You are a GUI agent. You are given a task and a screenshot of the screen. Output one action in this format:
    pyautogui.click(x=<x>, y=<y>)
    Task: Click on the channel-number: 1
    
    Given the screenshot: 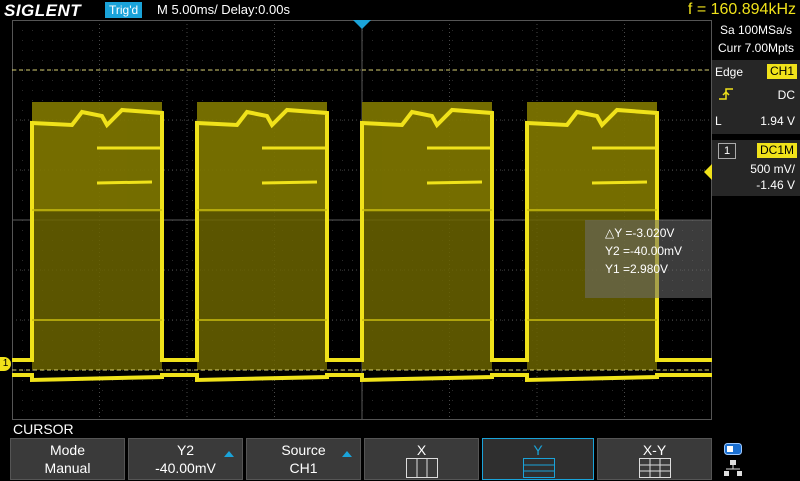 What is the action you would take?
    pyautogui.click(x=727, y=151)
    